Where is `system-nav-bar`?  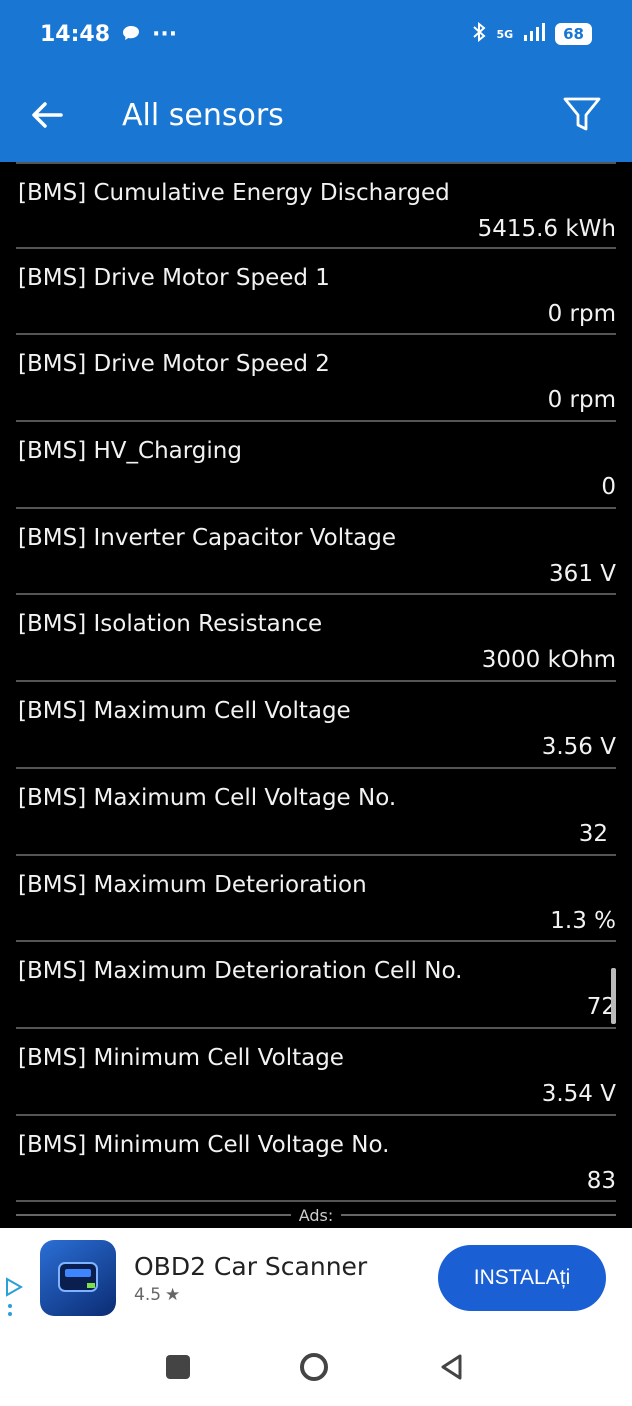 system-nav-bar is located at coordinates (316, 1367).